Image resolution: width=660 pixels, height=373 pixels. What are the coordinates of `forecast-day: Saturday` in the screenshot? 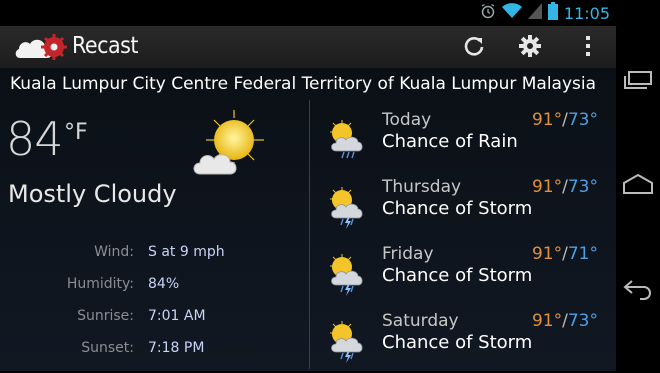 It's located at (420, 321).